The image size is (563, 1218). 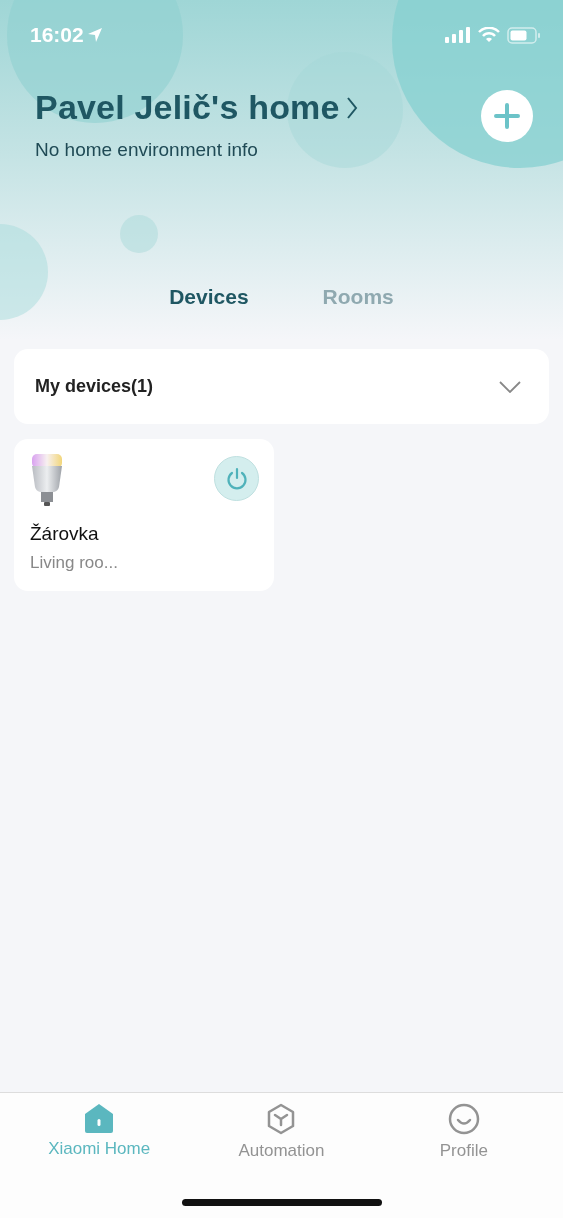 What do you see at coordinates (281, 386) in the screenshot?
I see `section-header: My devices(1)` at bounding box center [281, 386].